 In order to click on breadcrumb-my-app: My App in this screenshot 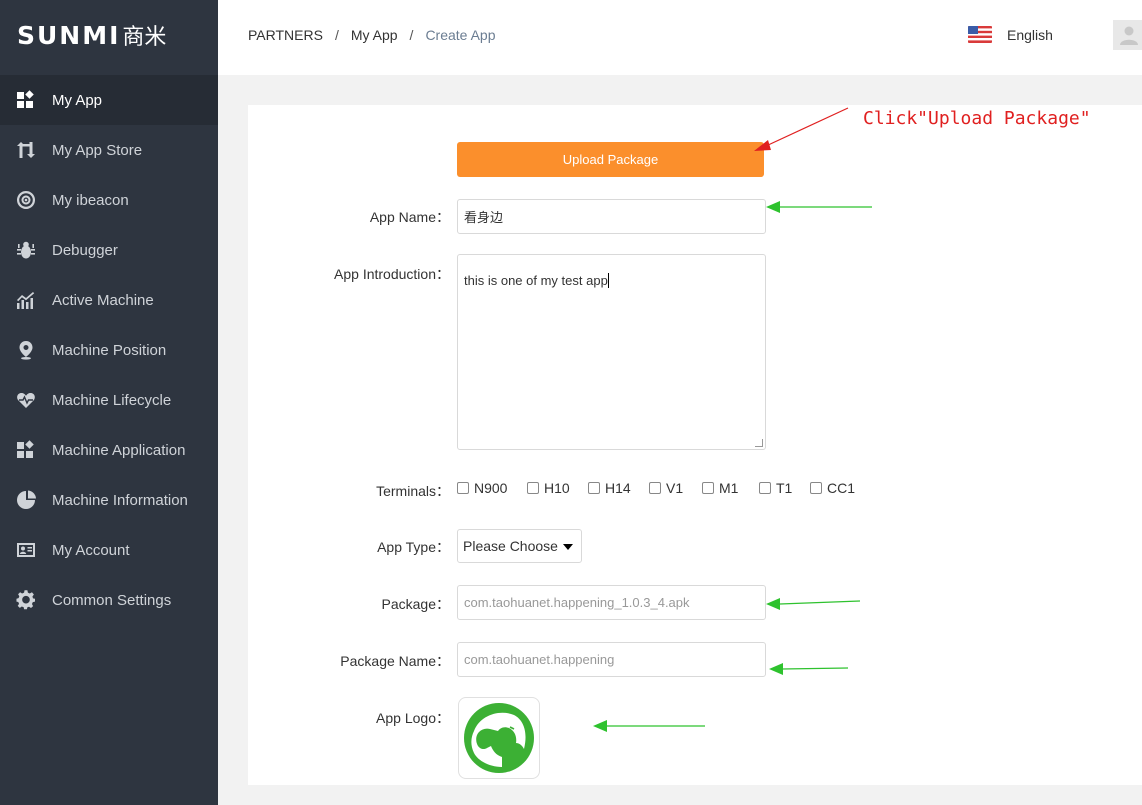, I will do `click(374, 35)`.